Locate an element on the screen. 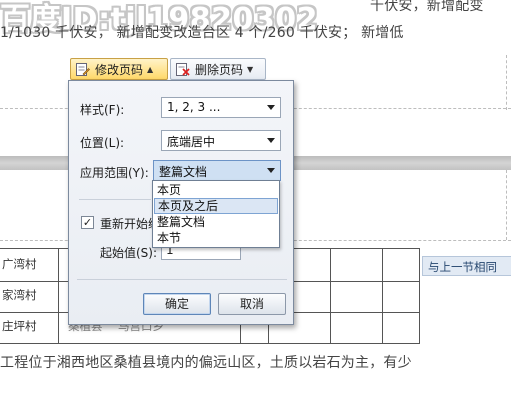 Image resolution: width=511 pixels, height=408 pixels. position-select-value: 底端居中 is located at coordinates (191, 142).